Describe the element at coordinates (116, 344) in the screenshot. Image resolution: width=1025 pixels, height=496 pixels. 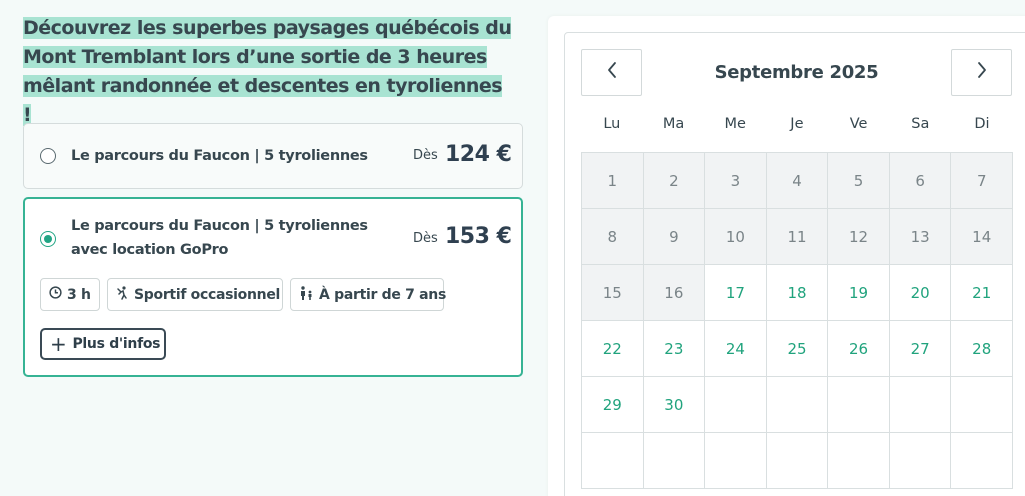
I see `more-info-label: Plus d'infos` at that location.